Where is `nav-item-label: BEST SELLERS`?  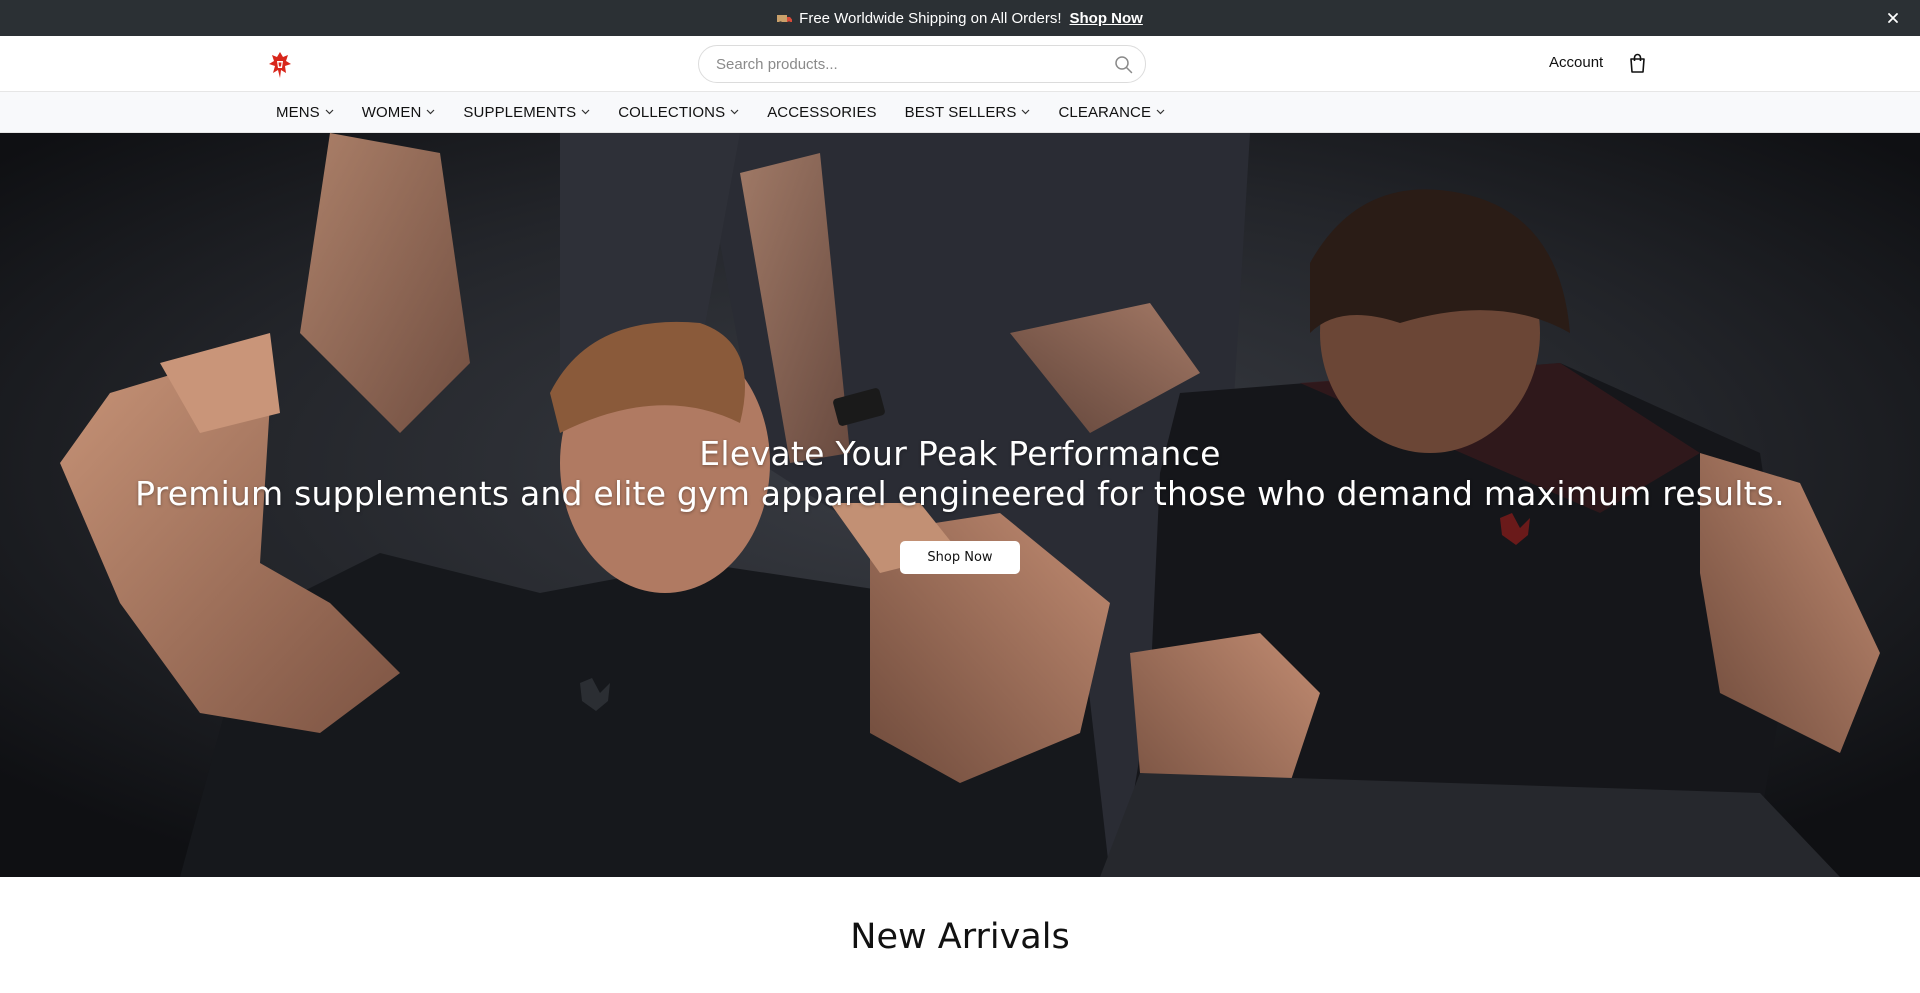 nav-item-label: BEST SELLERS is located at coordinates (960, 112).